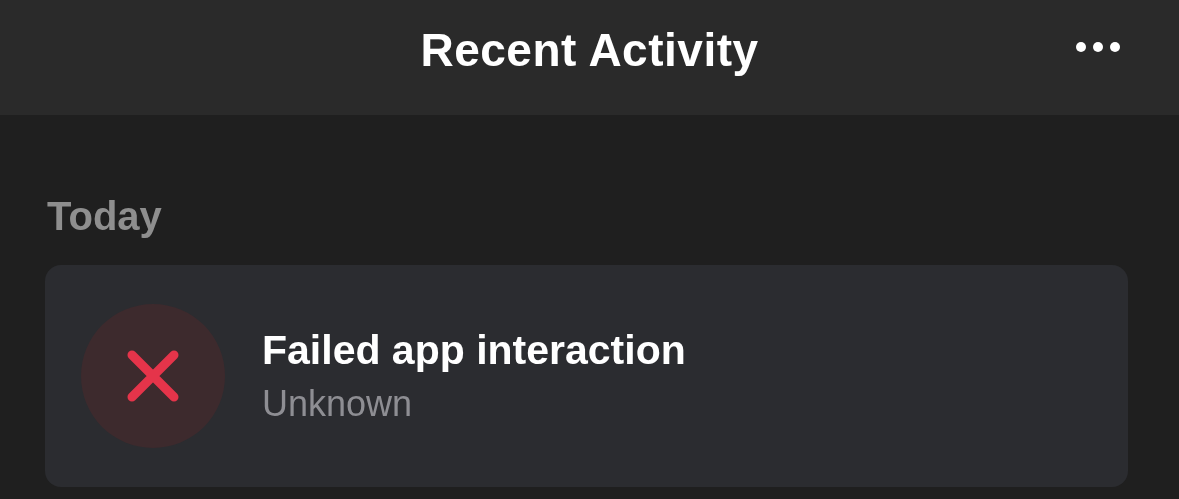 The height and width of the screenshot is (499, 1179). Describe the element at coordinates (1098, 47) in the screenshot. I see `more-options-icon` at that location.